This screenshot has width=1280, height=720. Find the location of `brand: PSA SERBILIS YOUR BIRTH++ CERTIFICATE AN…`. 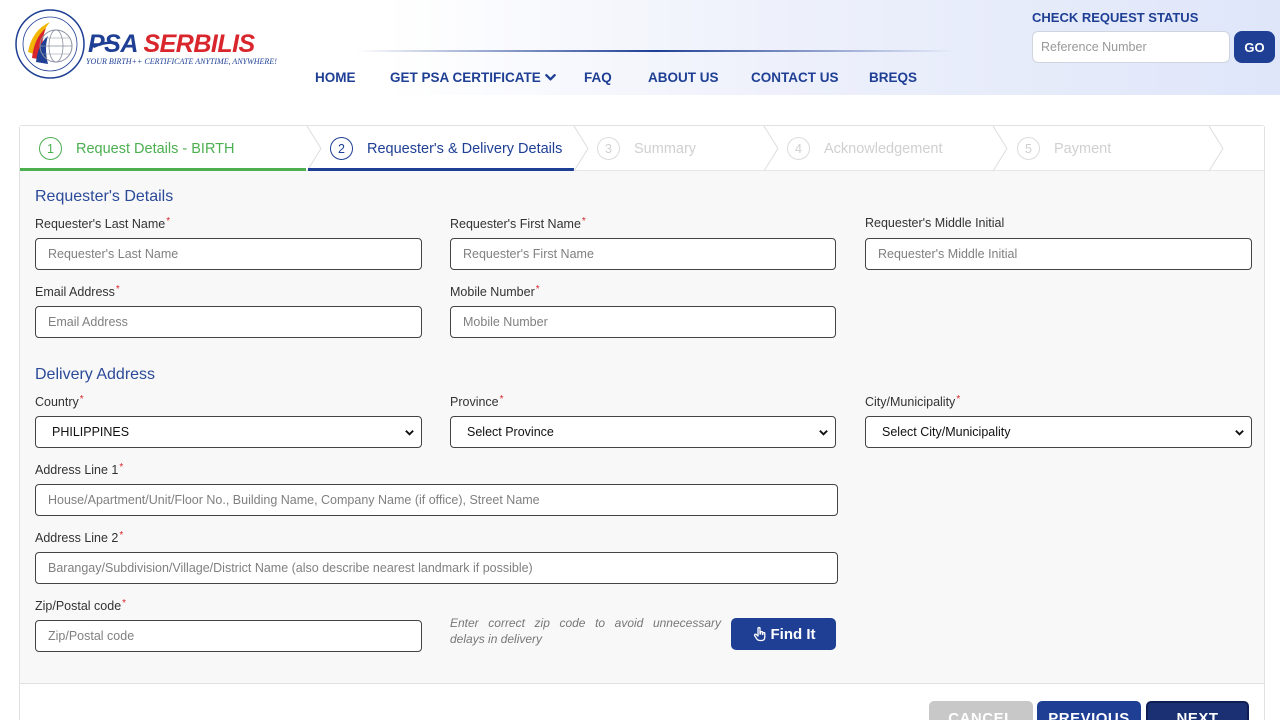

brand: PSA SERBILIS YOUR BIRTH++ CERTIFICATE AN… is located at coordinates (181, 48).